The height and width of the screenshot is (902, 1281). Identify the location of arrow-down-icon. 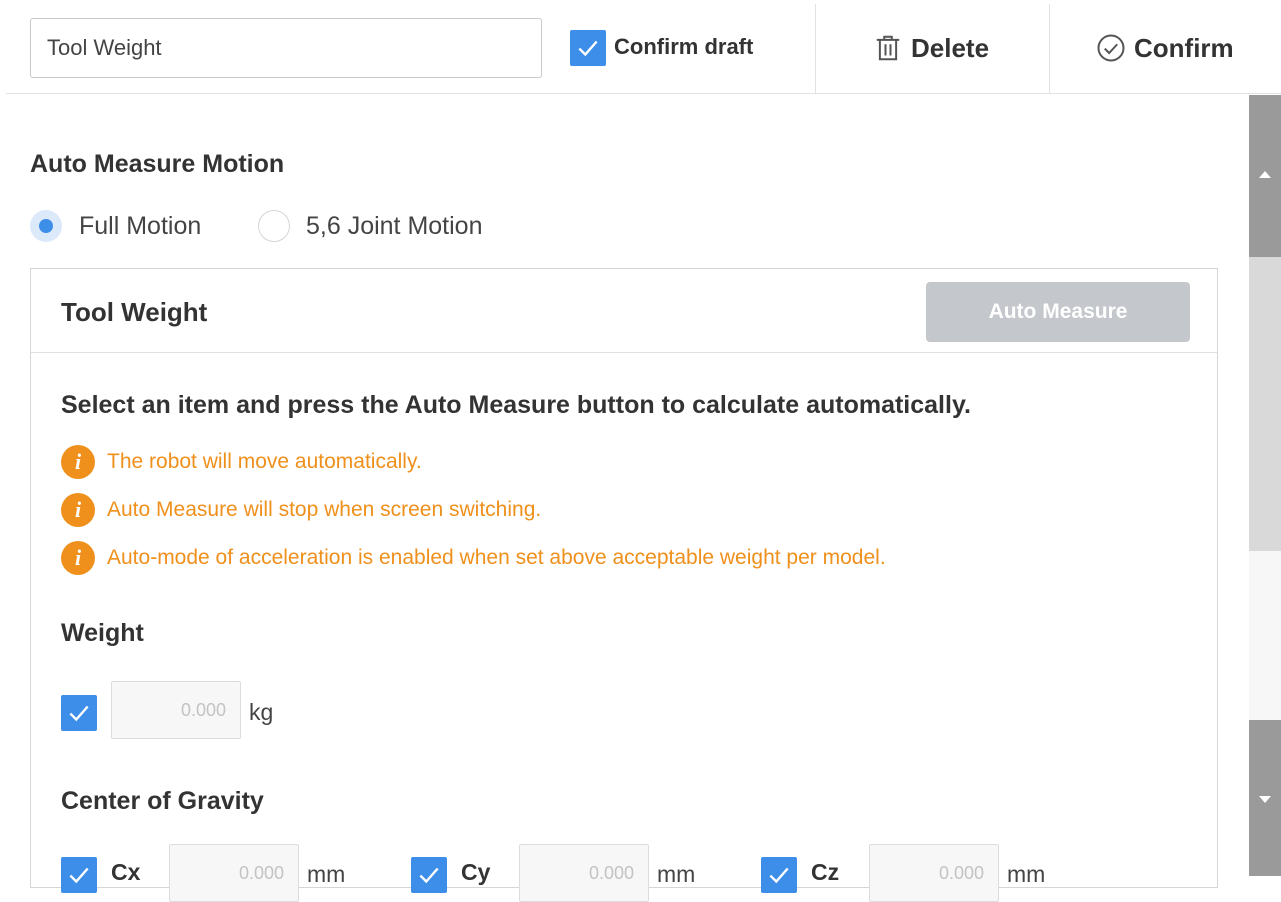
(1265, 799).